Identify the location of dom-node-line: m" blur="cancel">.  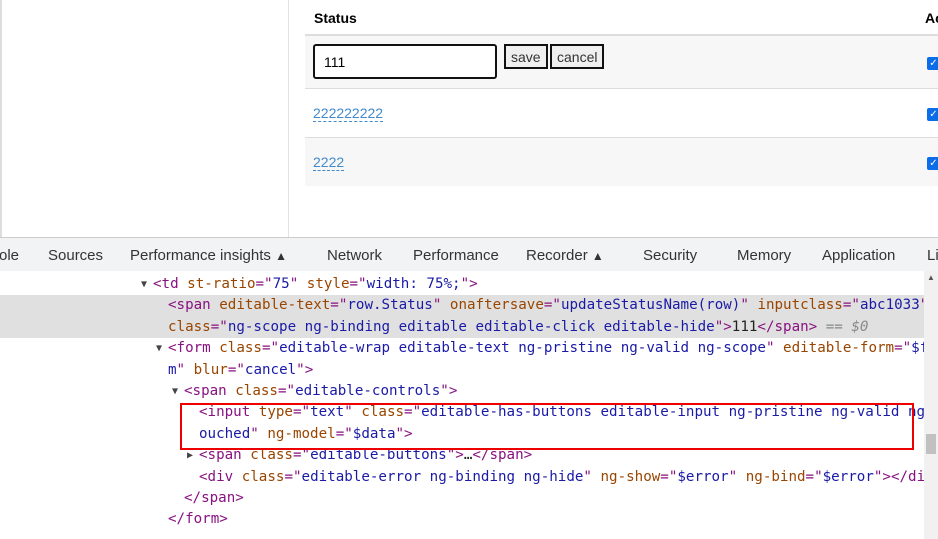
(462, 371).